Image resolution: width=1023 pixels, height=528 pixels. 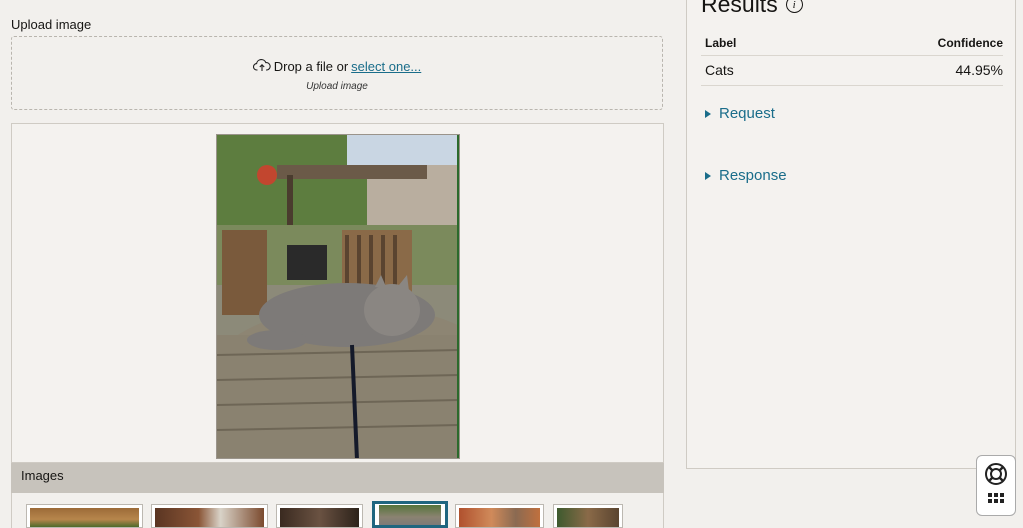 I want to click on lifebuoy-icon, so click(x=996, y=474).